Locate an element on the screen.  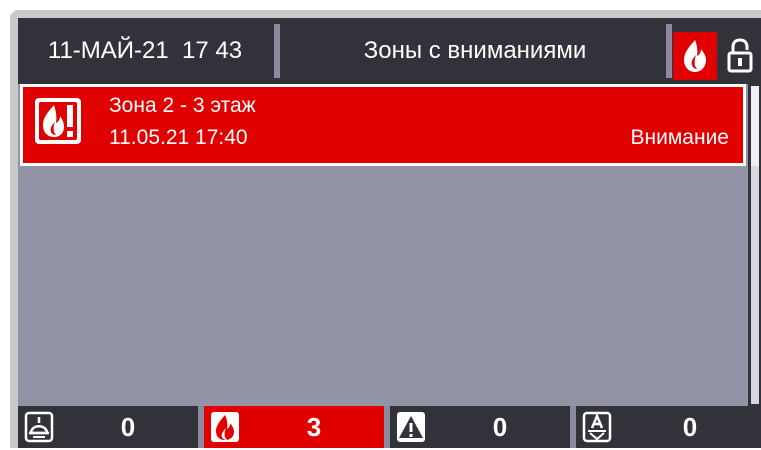
fire-counter: 3 is located at coordinates (294, 427).